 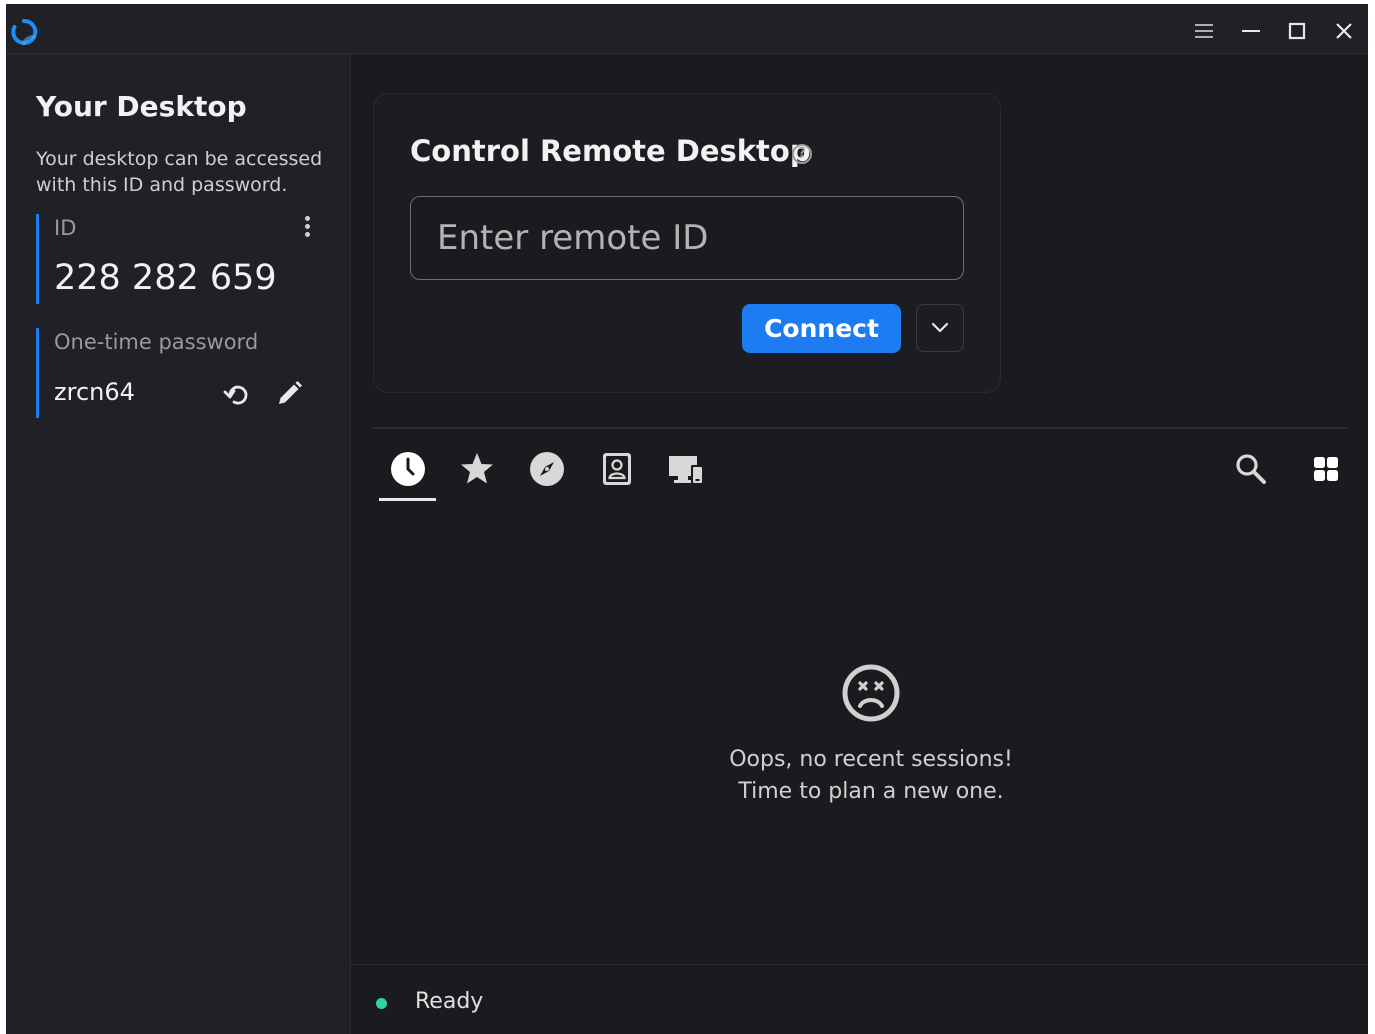 I want to click on close-button, so click(x=1344, y=31).